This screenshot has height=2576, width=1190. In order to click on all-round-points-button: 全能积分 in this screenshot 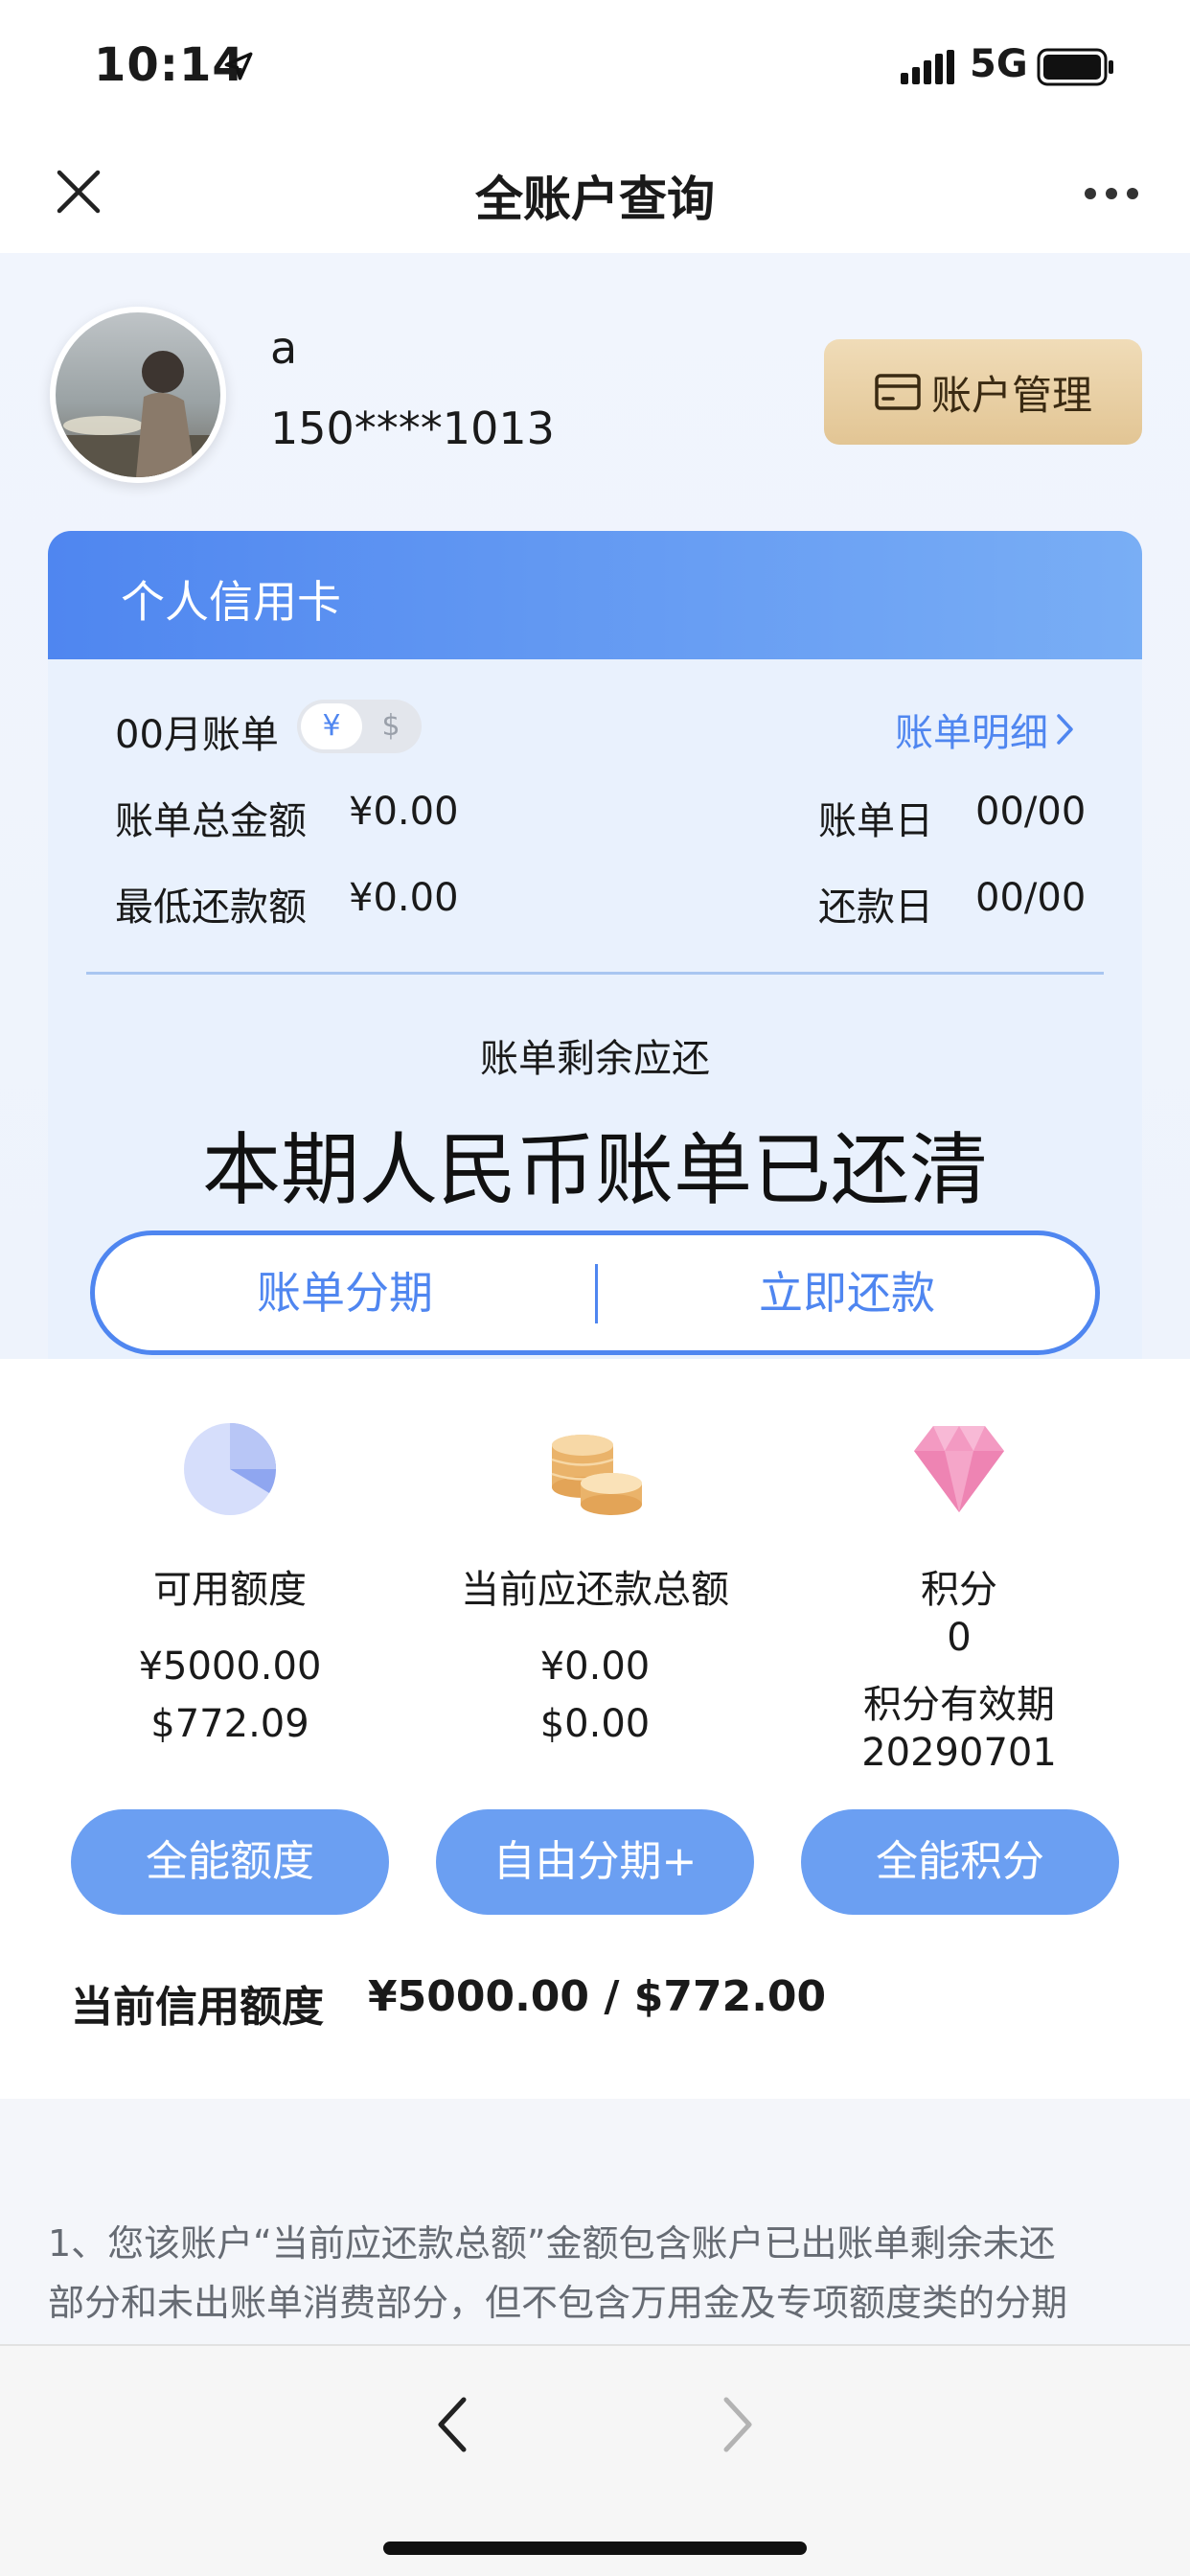, I will do `click(960, 1862)`.